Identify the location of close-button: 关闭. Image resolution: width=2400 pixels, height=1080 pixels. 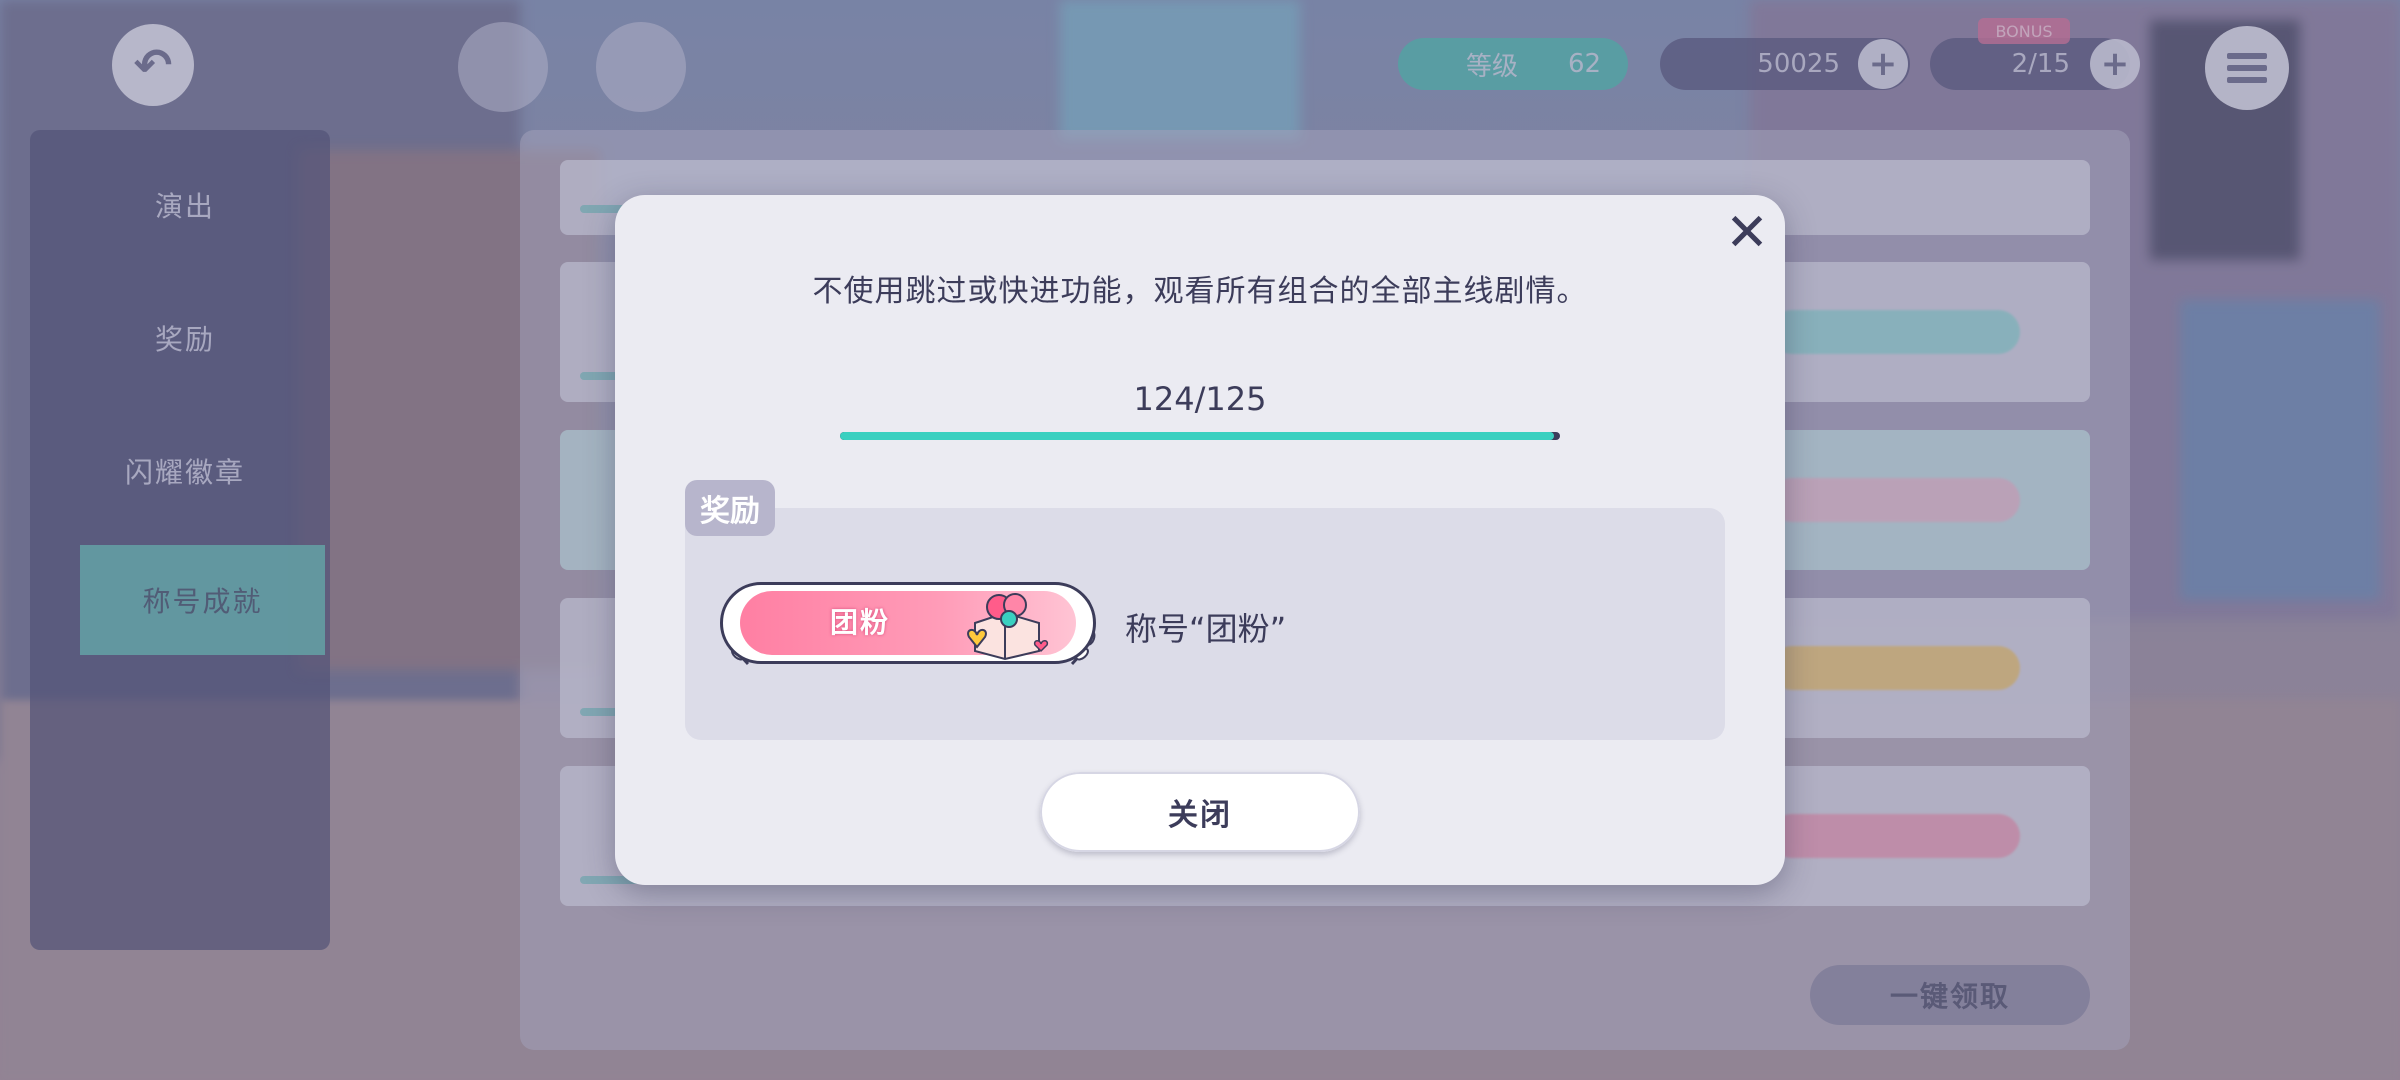
(1200, 812).